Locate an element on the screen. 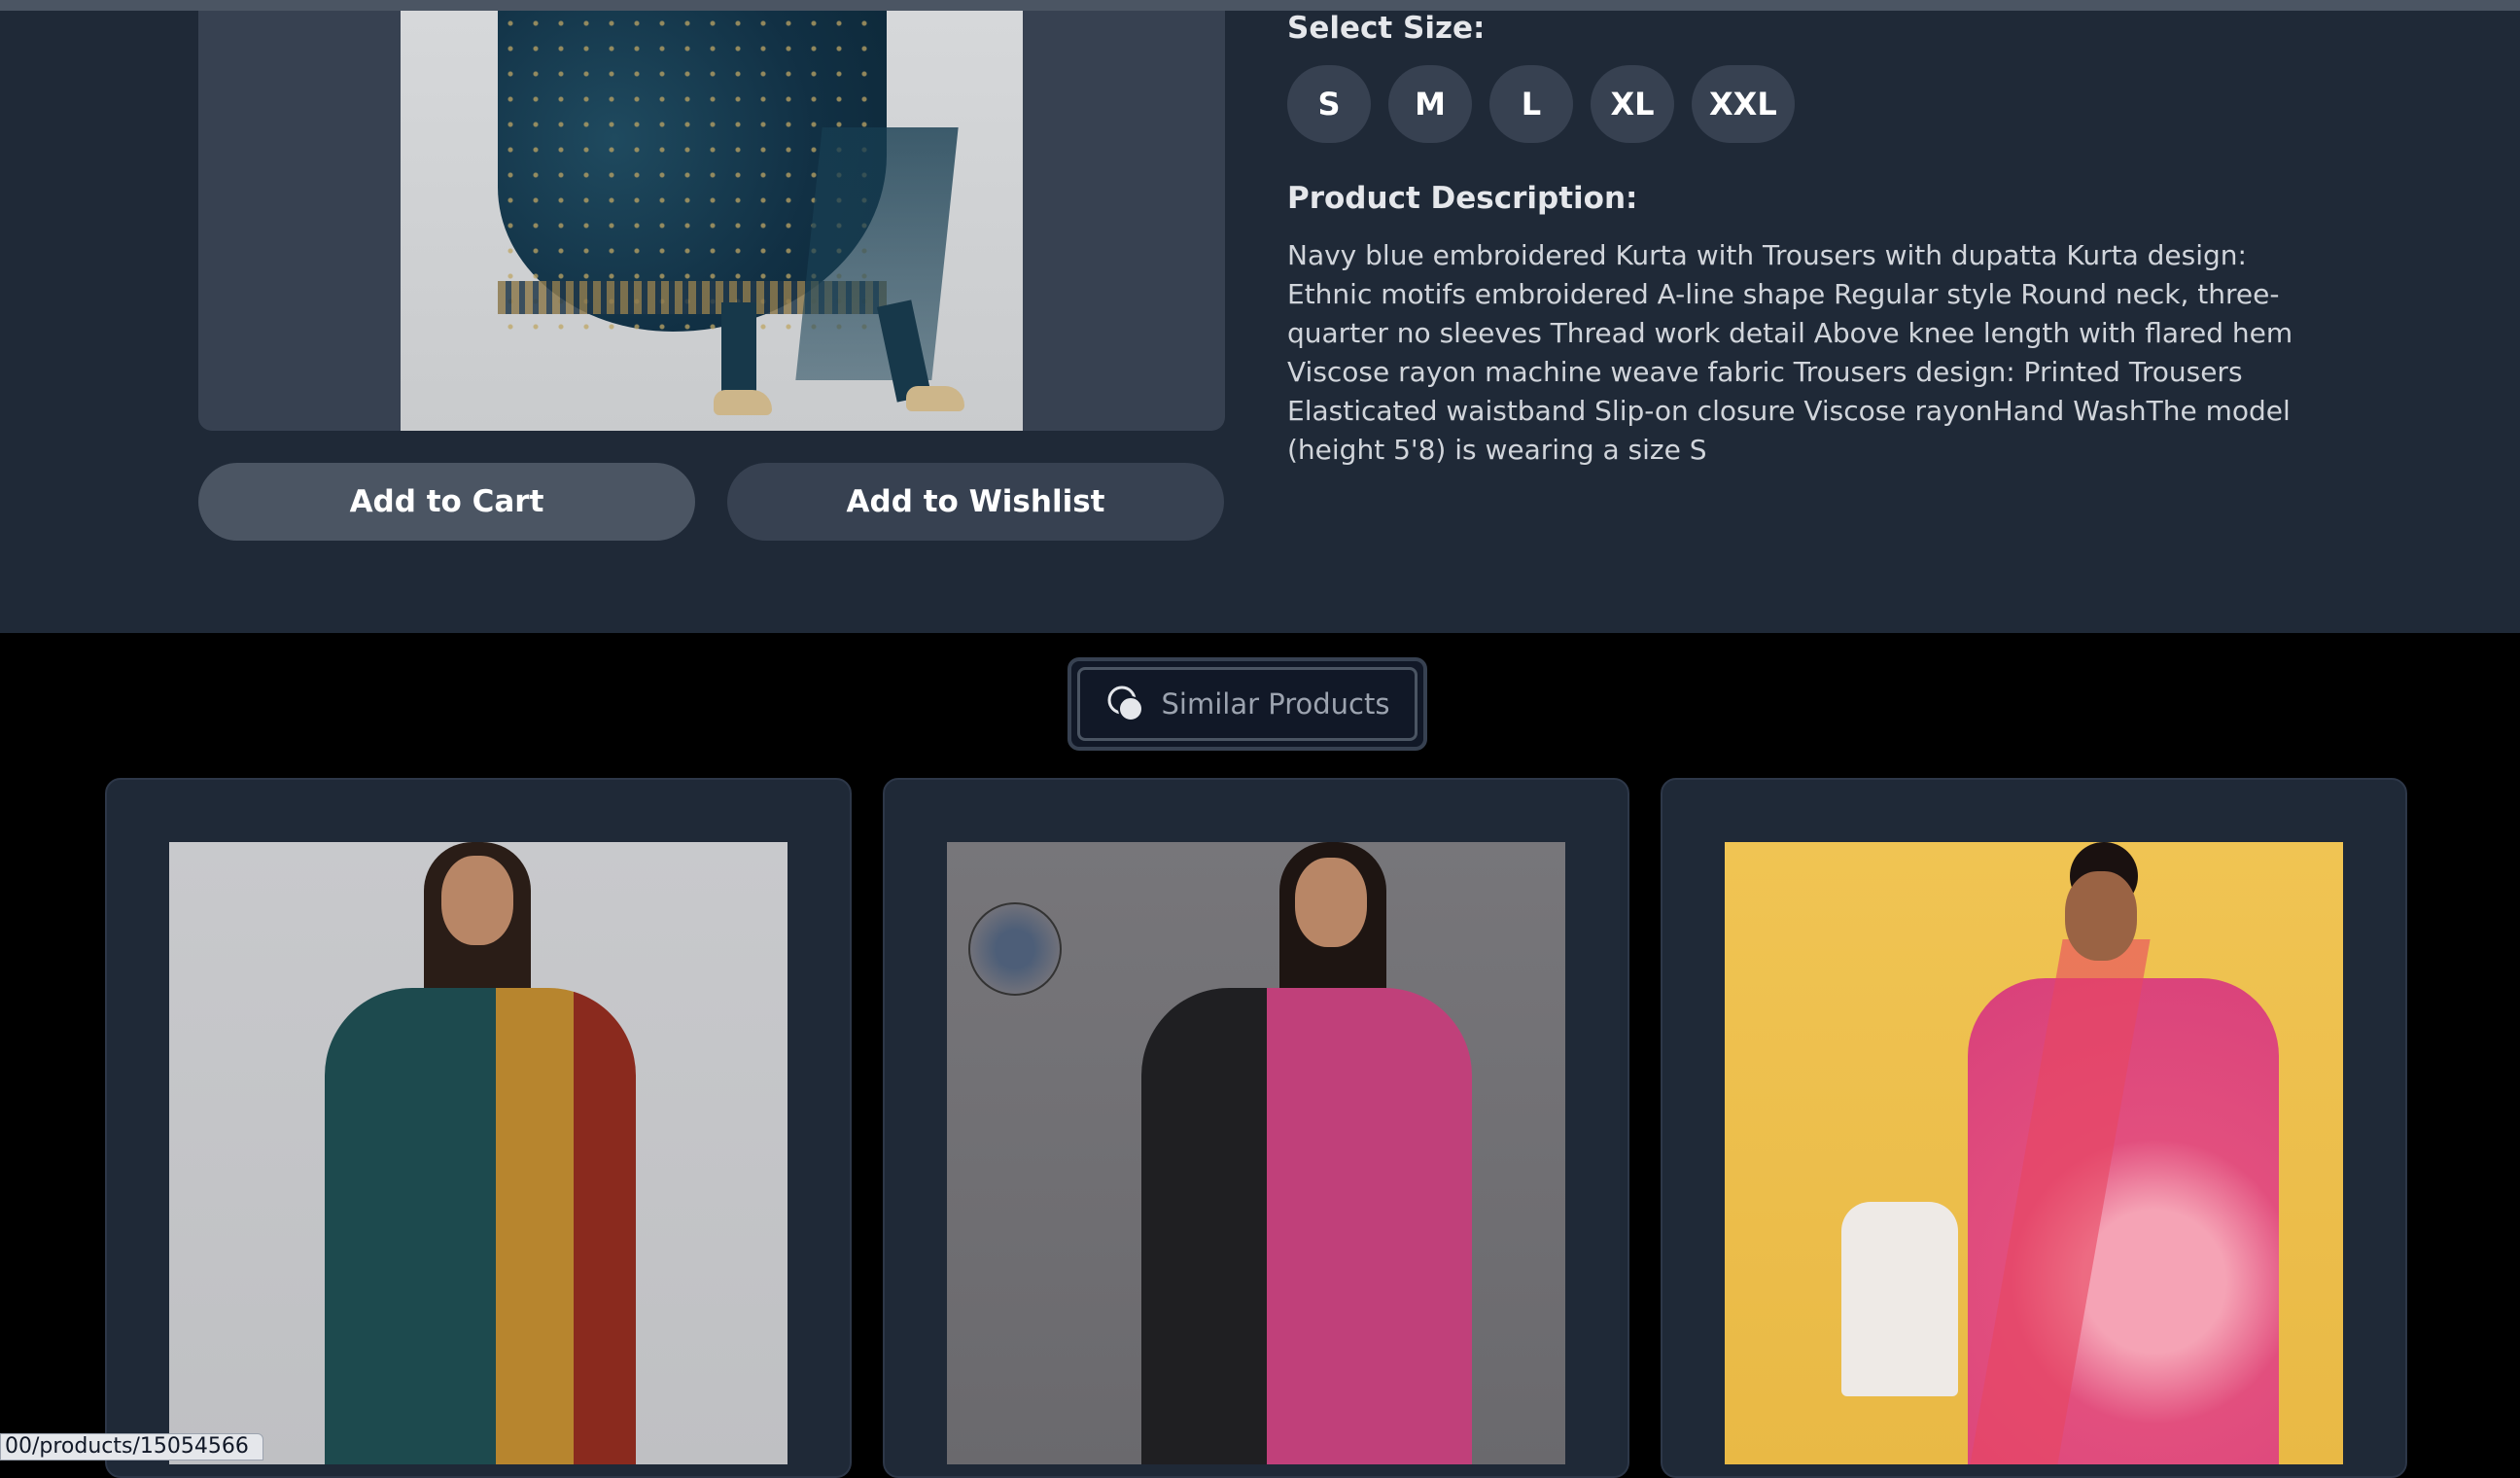 The image size is (2520, 1478). status-bar-url: 00/products/15054566 is located at coordinates (131, 1446).